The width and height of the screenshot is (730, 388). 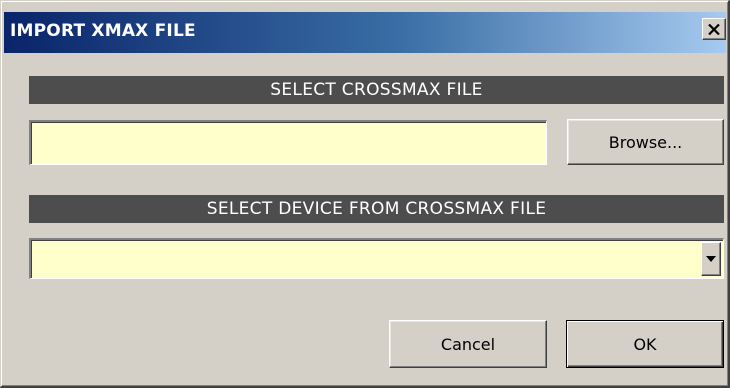 I want to click on crossmax-file-path-input, so click(x=288, y=142).